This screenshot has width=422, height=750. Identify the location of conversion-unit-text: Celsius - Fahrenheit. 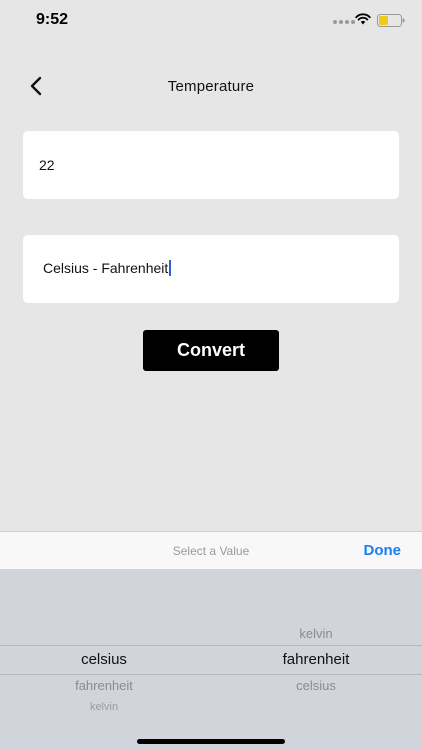
(106, 268).